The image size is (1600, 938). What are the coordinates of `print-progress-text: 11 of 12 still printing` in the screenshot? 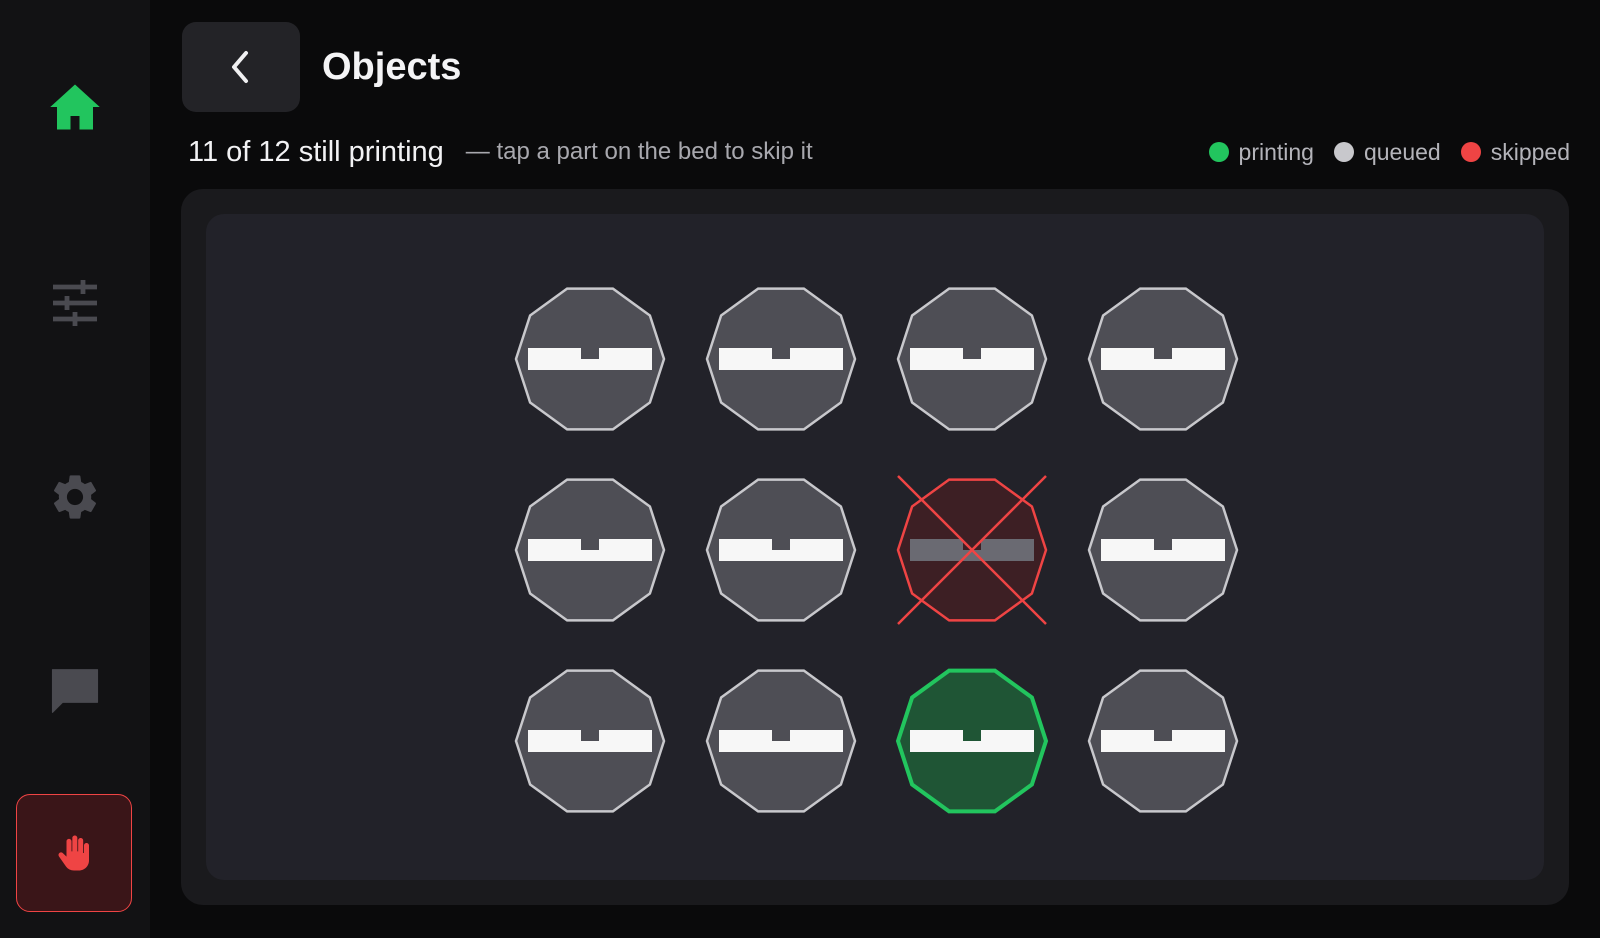 It's located at (316, 151).